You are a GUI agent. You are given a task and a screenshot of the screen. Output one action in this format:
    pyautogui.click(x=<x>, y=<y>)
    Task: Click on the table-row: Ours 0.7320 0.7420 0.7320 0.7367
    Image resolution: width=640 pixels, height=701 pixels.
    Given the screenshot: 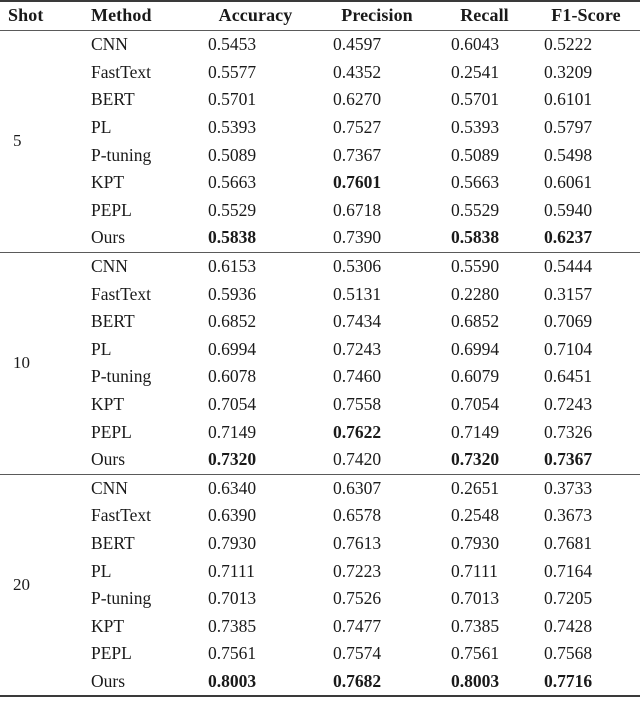 What is the action you would take?
    pyautogui.click(x=320, y=460)
    